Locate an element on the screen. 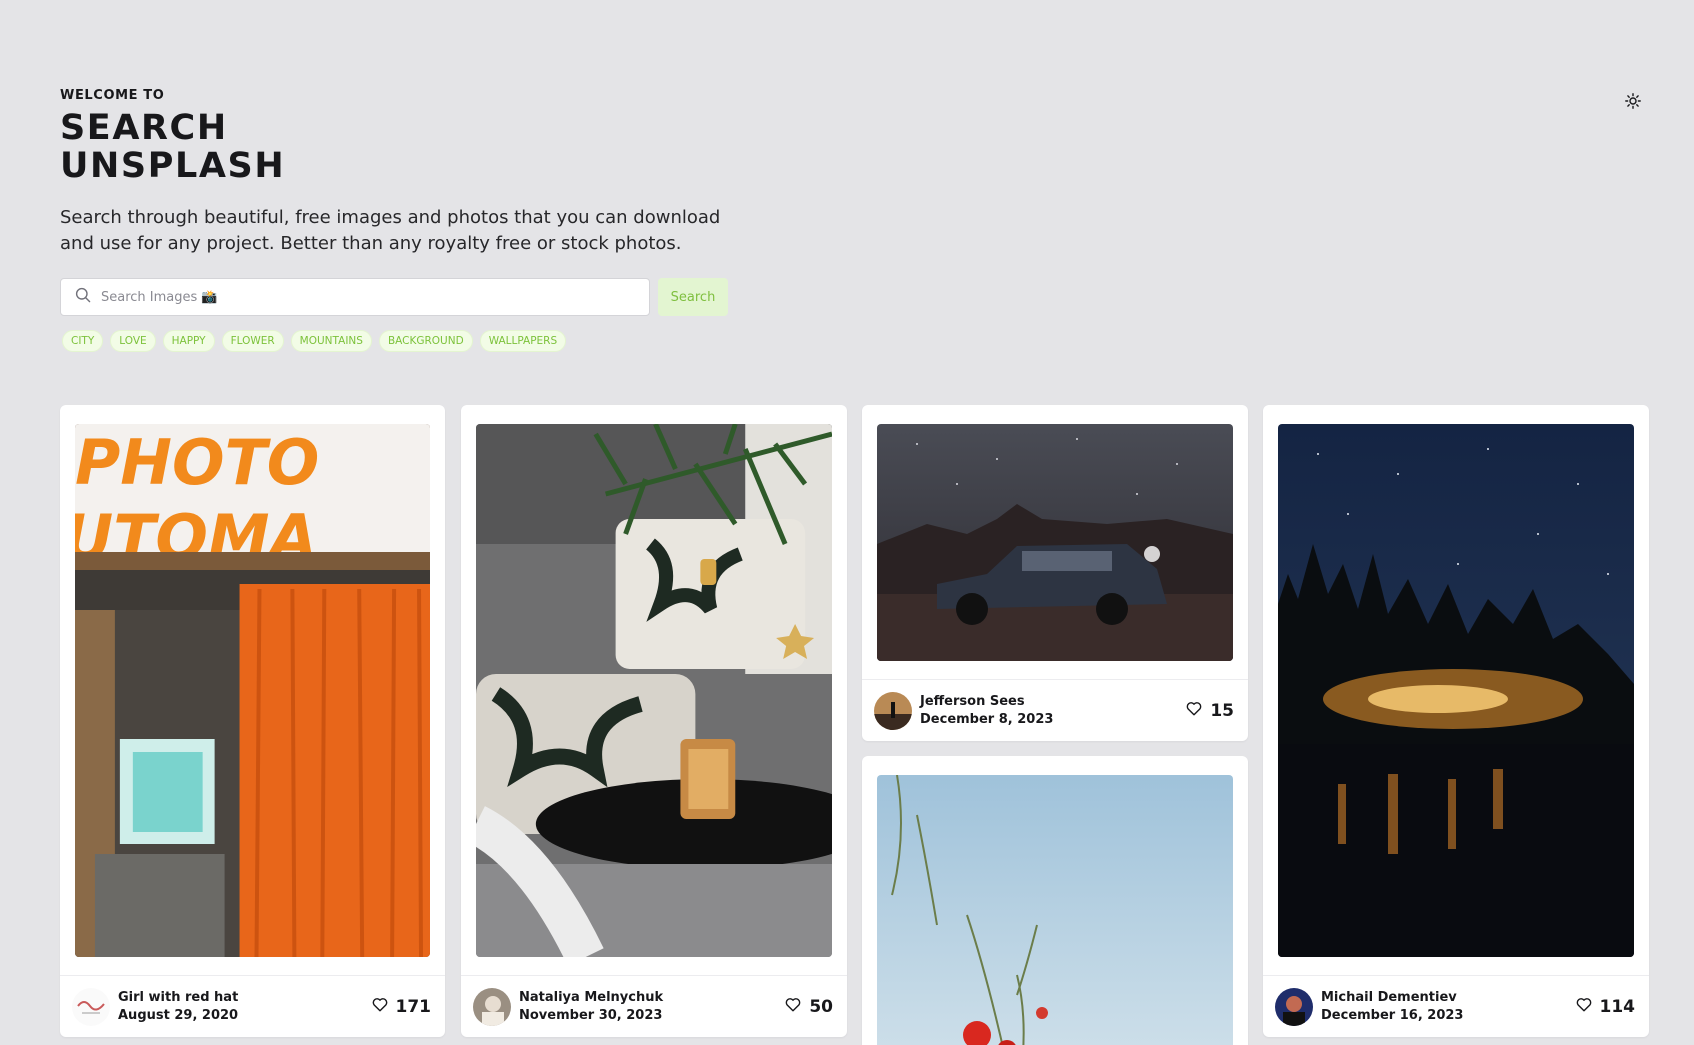  like-button: 171 is located at coordinates (402, 1006).